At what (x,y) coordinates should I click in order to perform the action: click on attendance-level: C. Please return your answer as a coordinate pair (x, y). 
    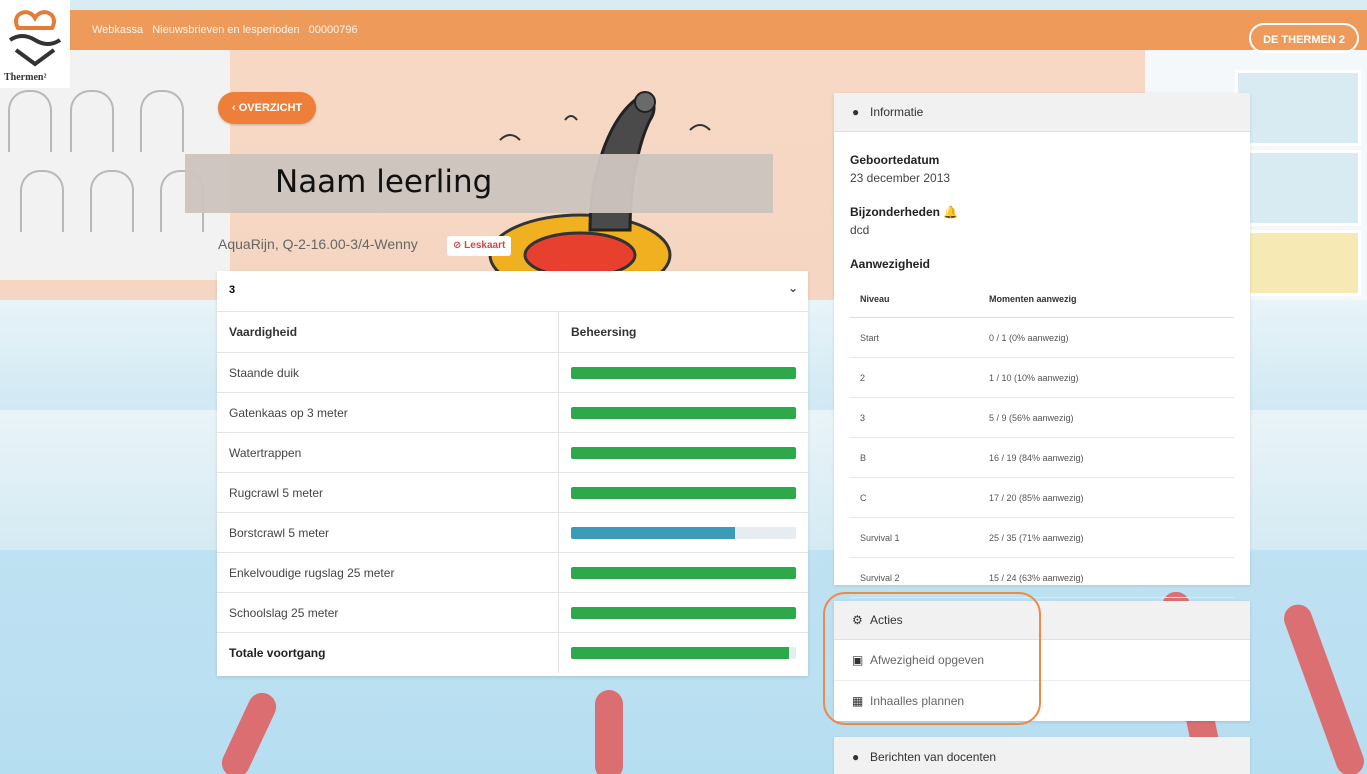
    Looking at the image, I should click on (914, 497).